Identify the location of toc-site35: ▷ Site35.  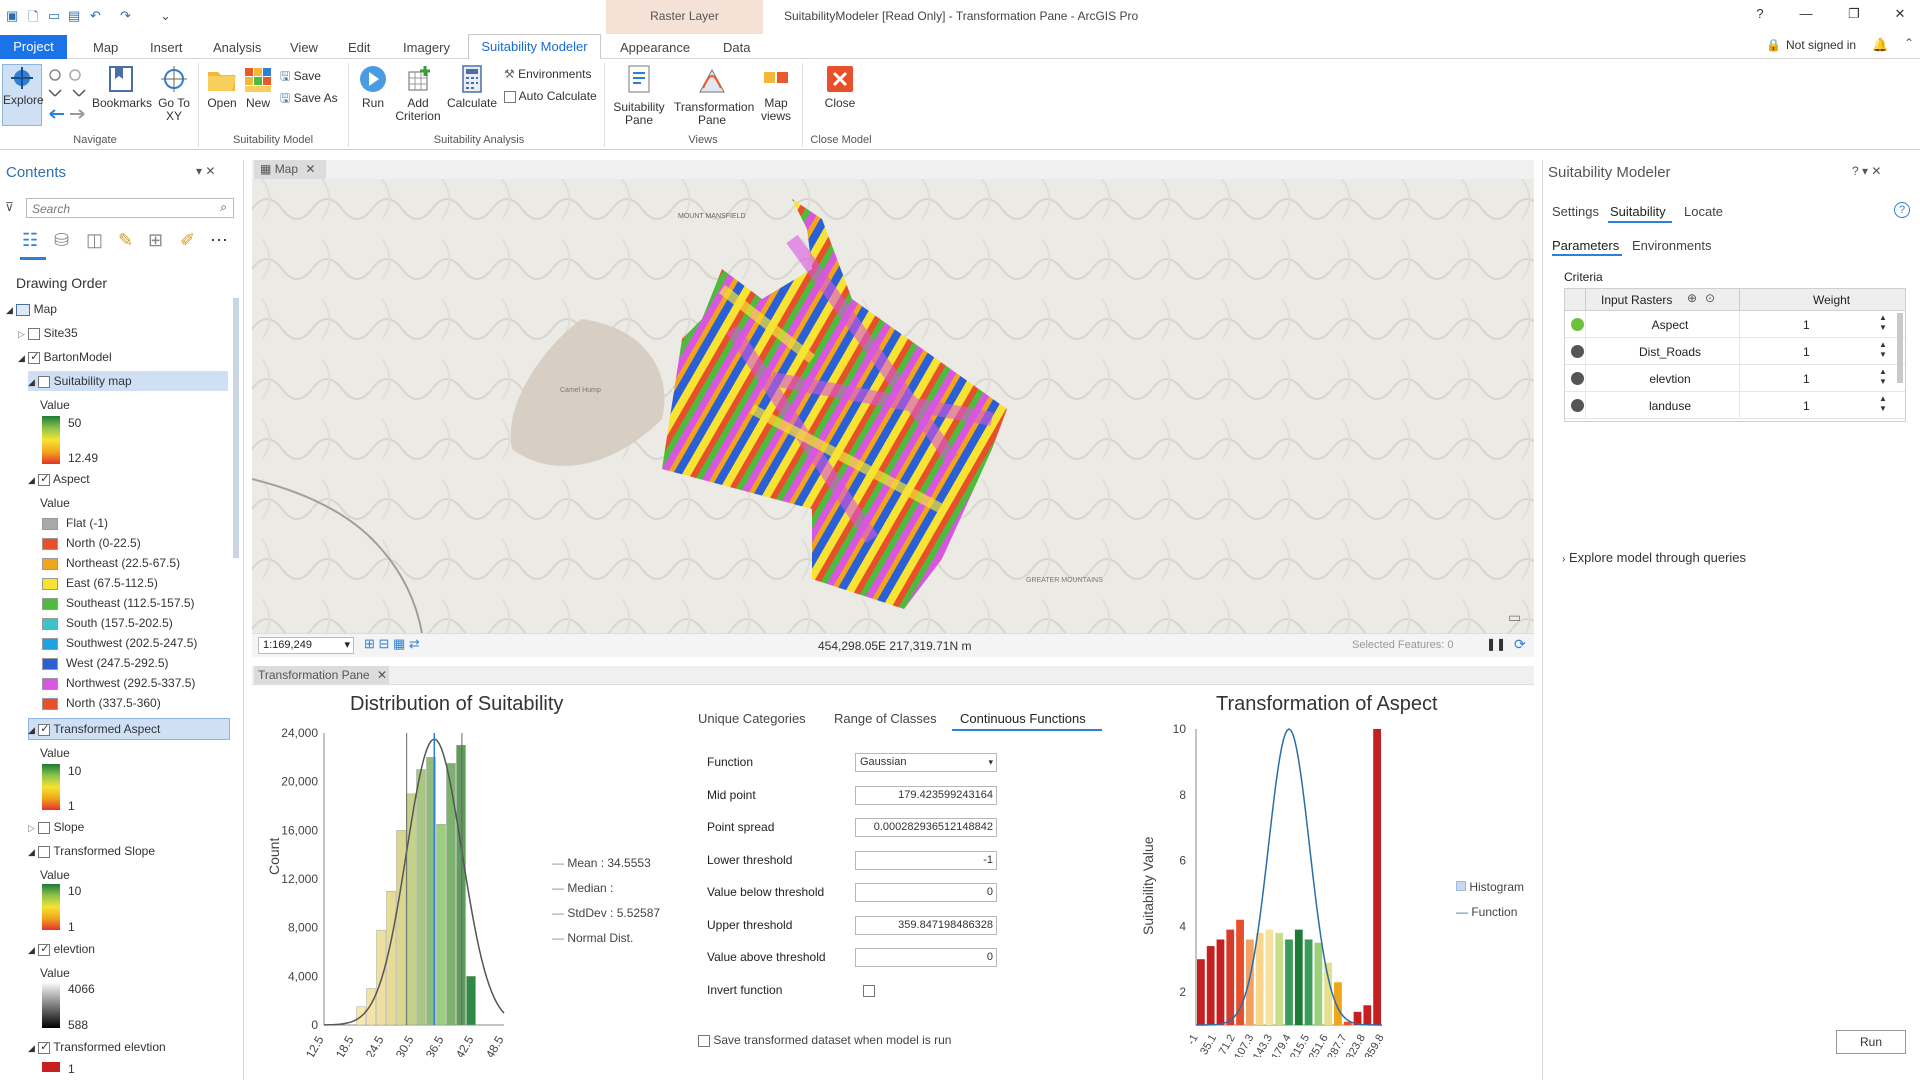
(48, 333).